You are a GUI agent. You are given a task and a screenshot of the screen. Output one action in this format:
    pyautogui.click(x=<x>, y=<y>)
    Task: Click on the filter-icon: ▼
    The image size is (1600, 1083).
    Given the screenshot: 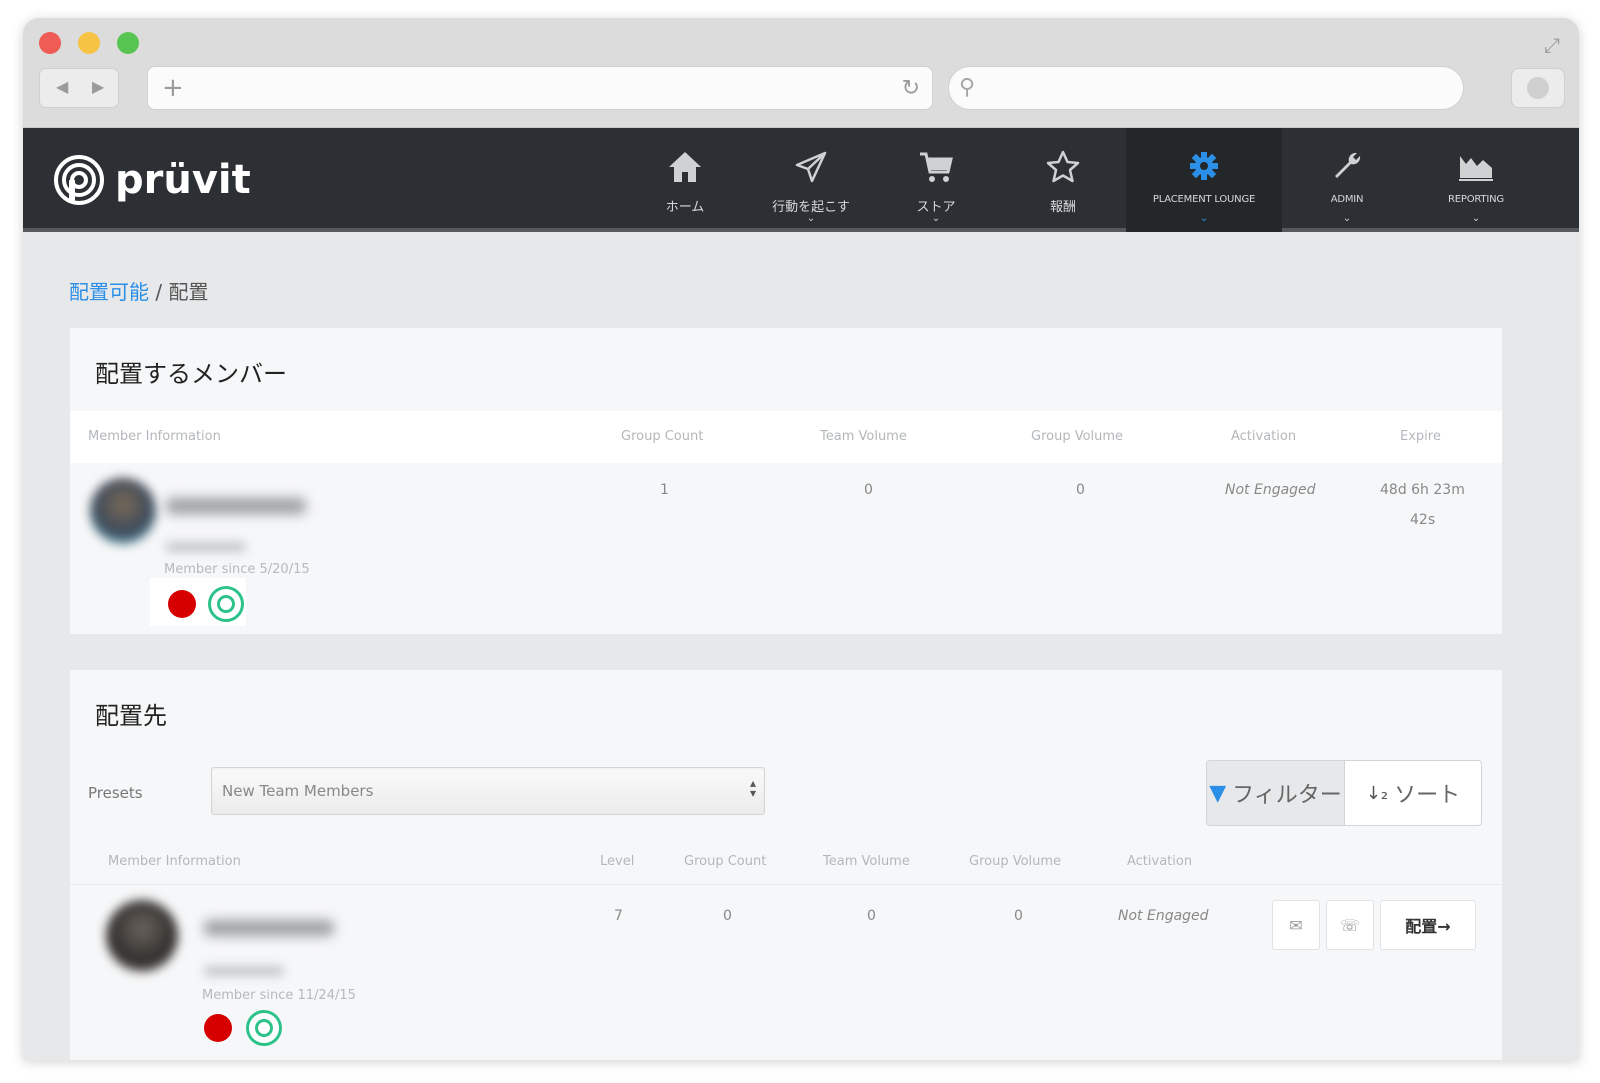 What is the action you would take?
    pyautogui.click(x=1218, y=793)
    